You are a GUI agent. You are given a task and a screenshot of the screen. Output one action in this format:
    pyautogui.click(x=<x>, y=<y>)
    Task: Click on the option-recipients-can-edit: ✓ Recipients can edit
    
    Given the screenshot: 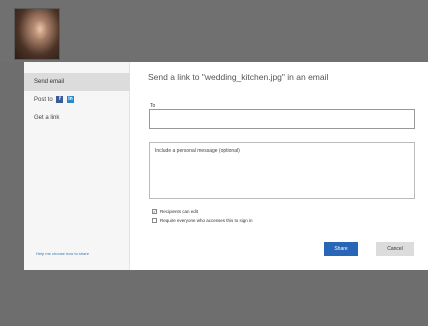 What is the action you would take?
    pyautogui.click(x=175, y=212)
    